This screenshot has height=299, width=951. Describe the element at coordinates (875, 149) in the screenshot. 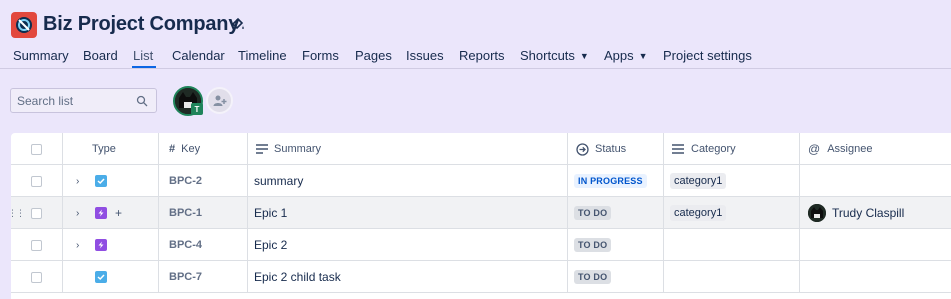

I see `column-header-assignee: @ Assignee` at that location.